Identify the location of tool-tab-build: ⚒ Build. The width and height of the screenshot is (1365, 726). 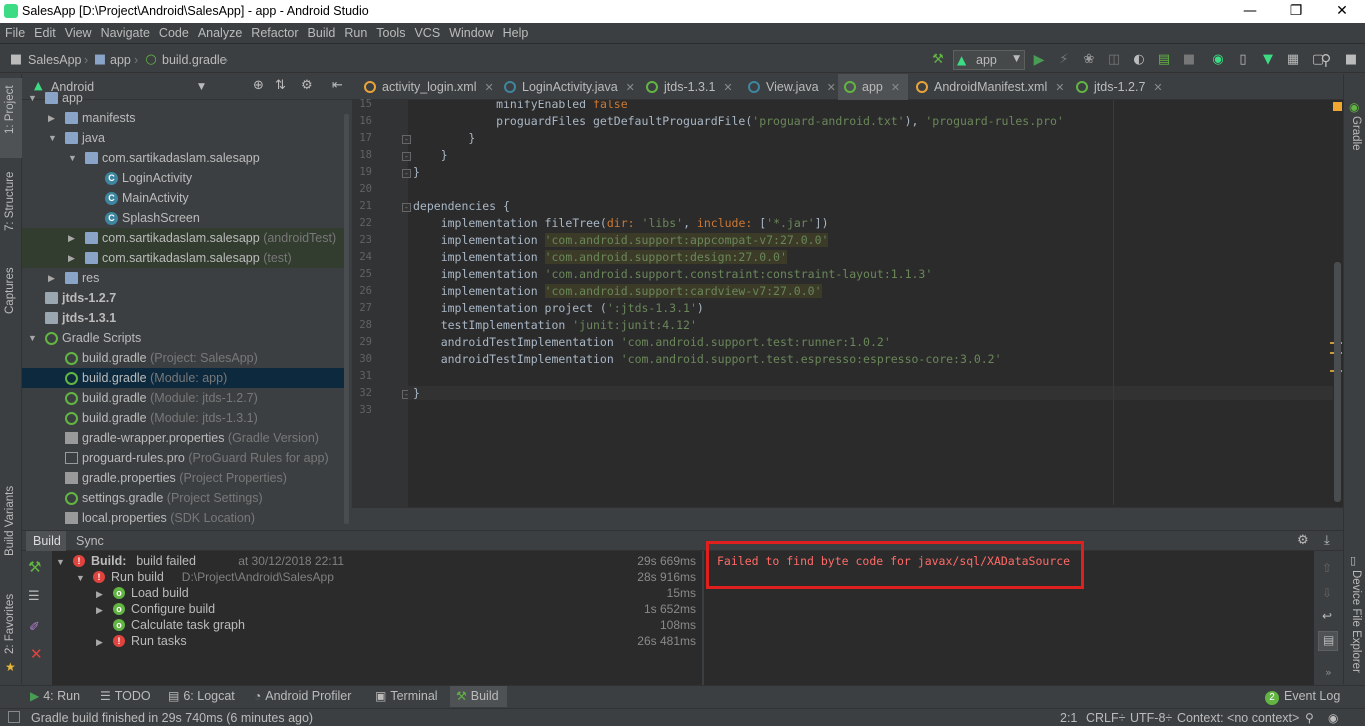
(478, 696).